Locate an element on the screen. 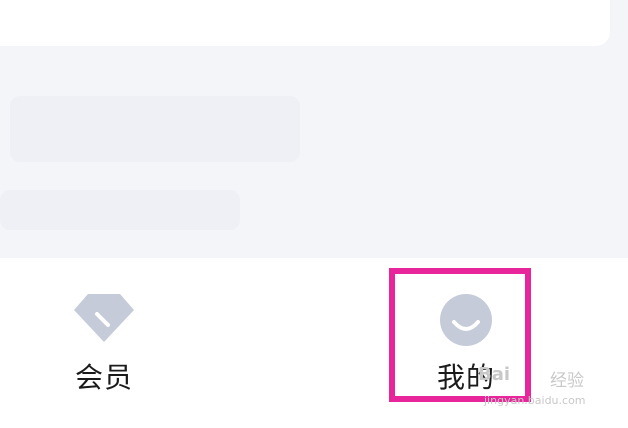  tab-member: 会员 is located at coordinates (104, 343).